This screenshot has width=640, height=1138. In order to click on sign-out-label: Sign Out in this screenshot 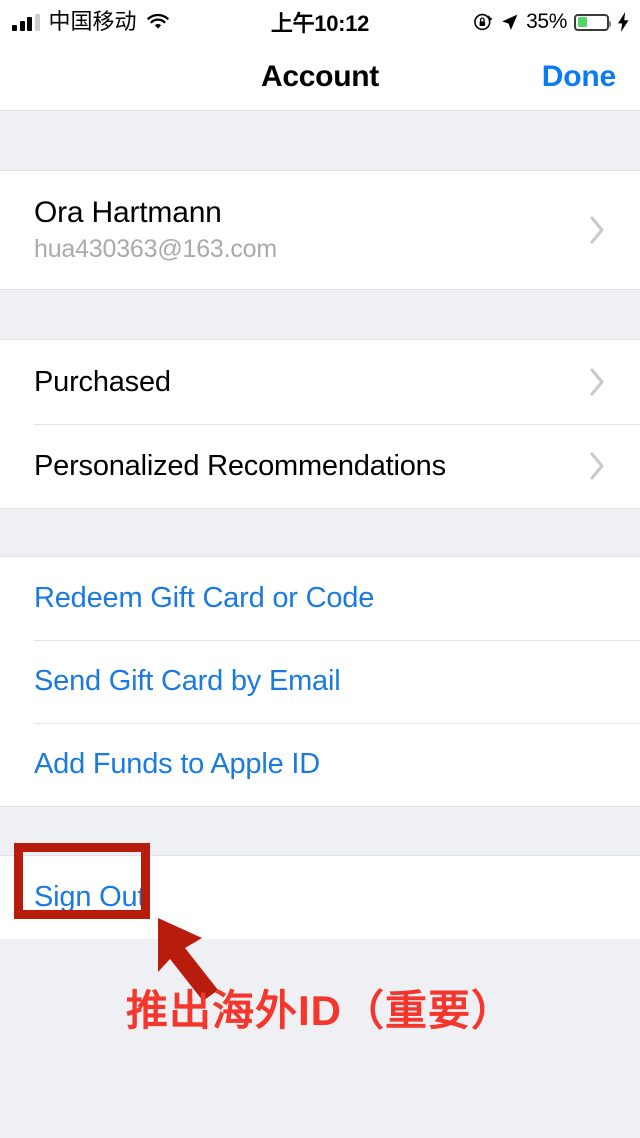, I will do `click(90, 897)`.